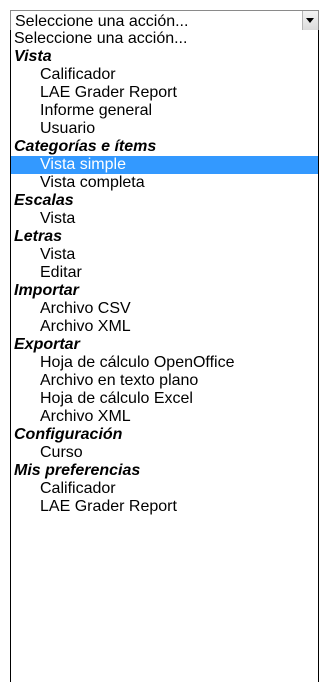 The image size is (328, 682). Describe the element at coordinates (38, 236) in the screenshot. I see `optgroup-letras: Letras` at that location.